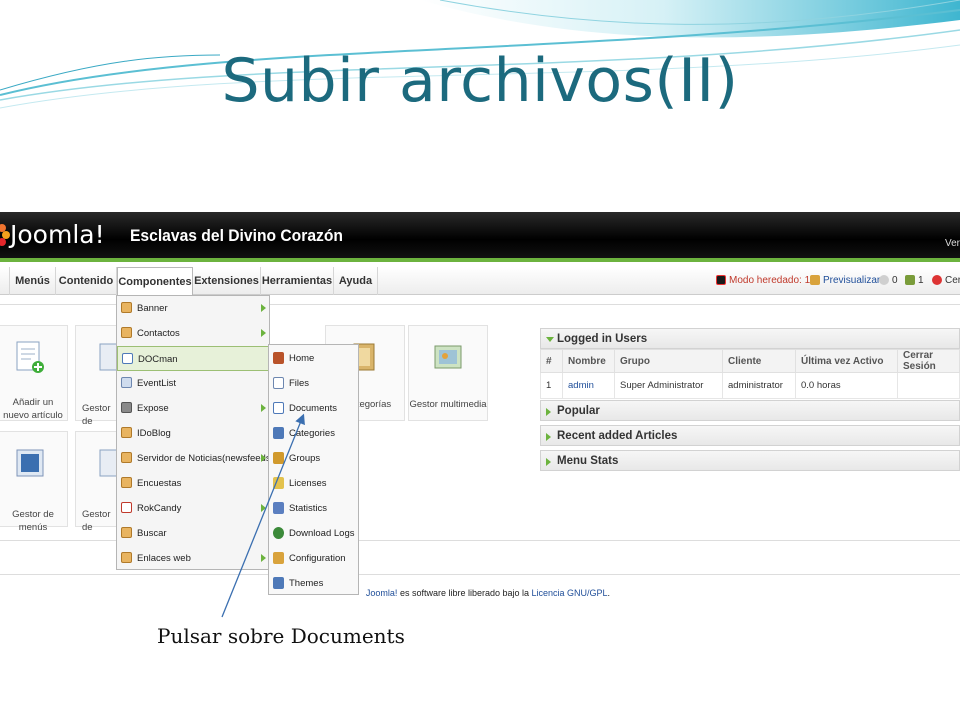 Image resolution: width=960 pixels, height=720 pixels. What do you see at coordinates (126, 557) in the screenshot?
I see `weblinks-icon` at bounding box center [126, 557].